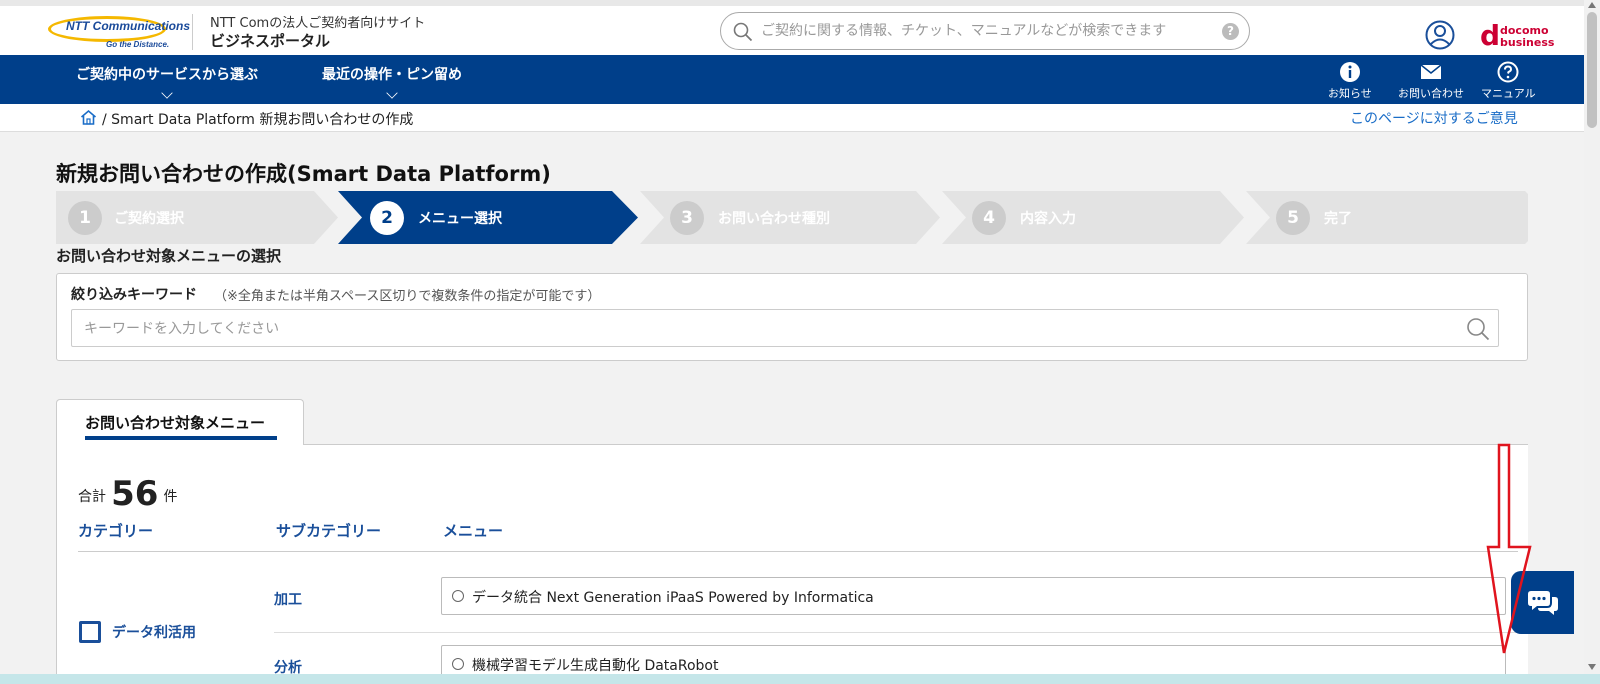  Describe the element at coordinates (1048, 219) in the screenshot. I see `step-label: 内容入力` at that location.